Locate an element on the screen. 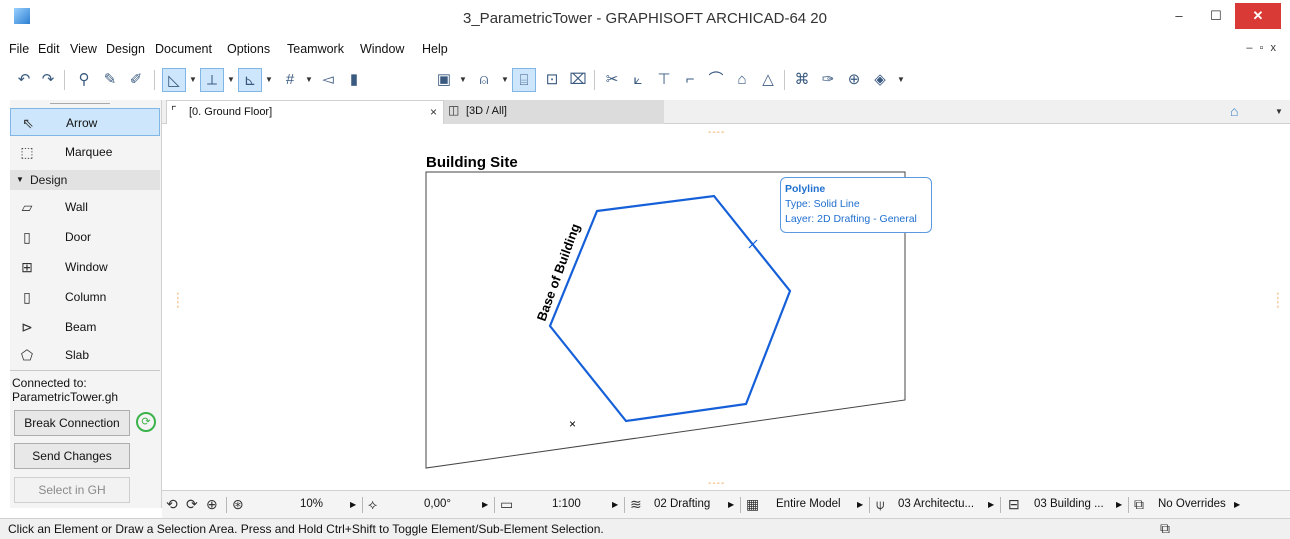  dimension-icon: ⊟ is located at coordinates (1014, 504).